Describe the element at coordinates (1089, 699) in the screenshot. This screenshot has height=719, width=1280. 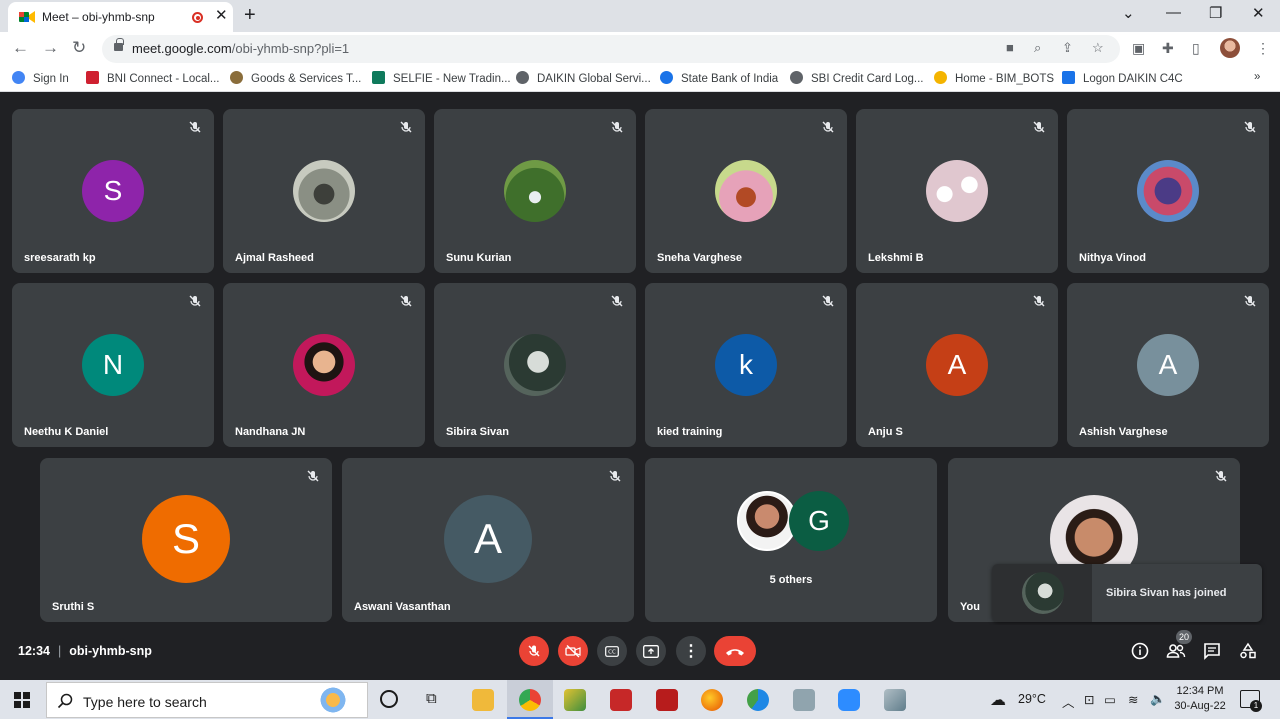
I see `meet-tray-icon: ⊡` at that location.